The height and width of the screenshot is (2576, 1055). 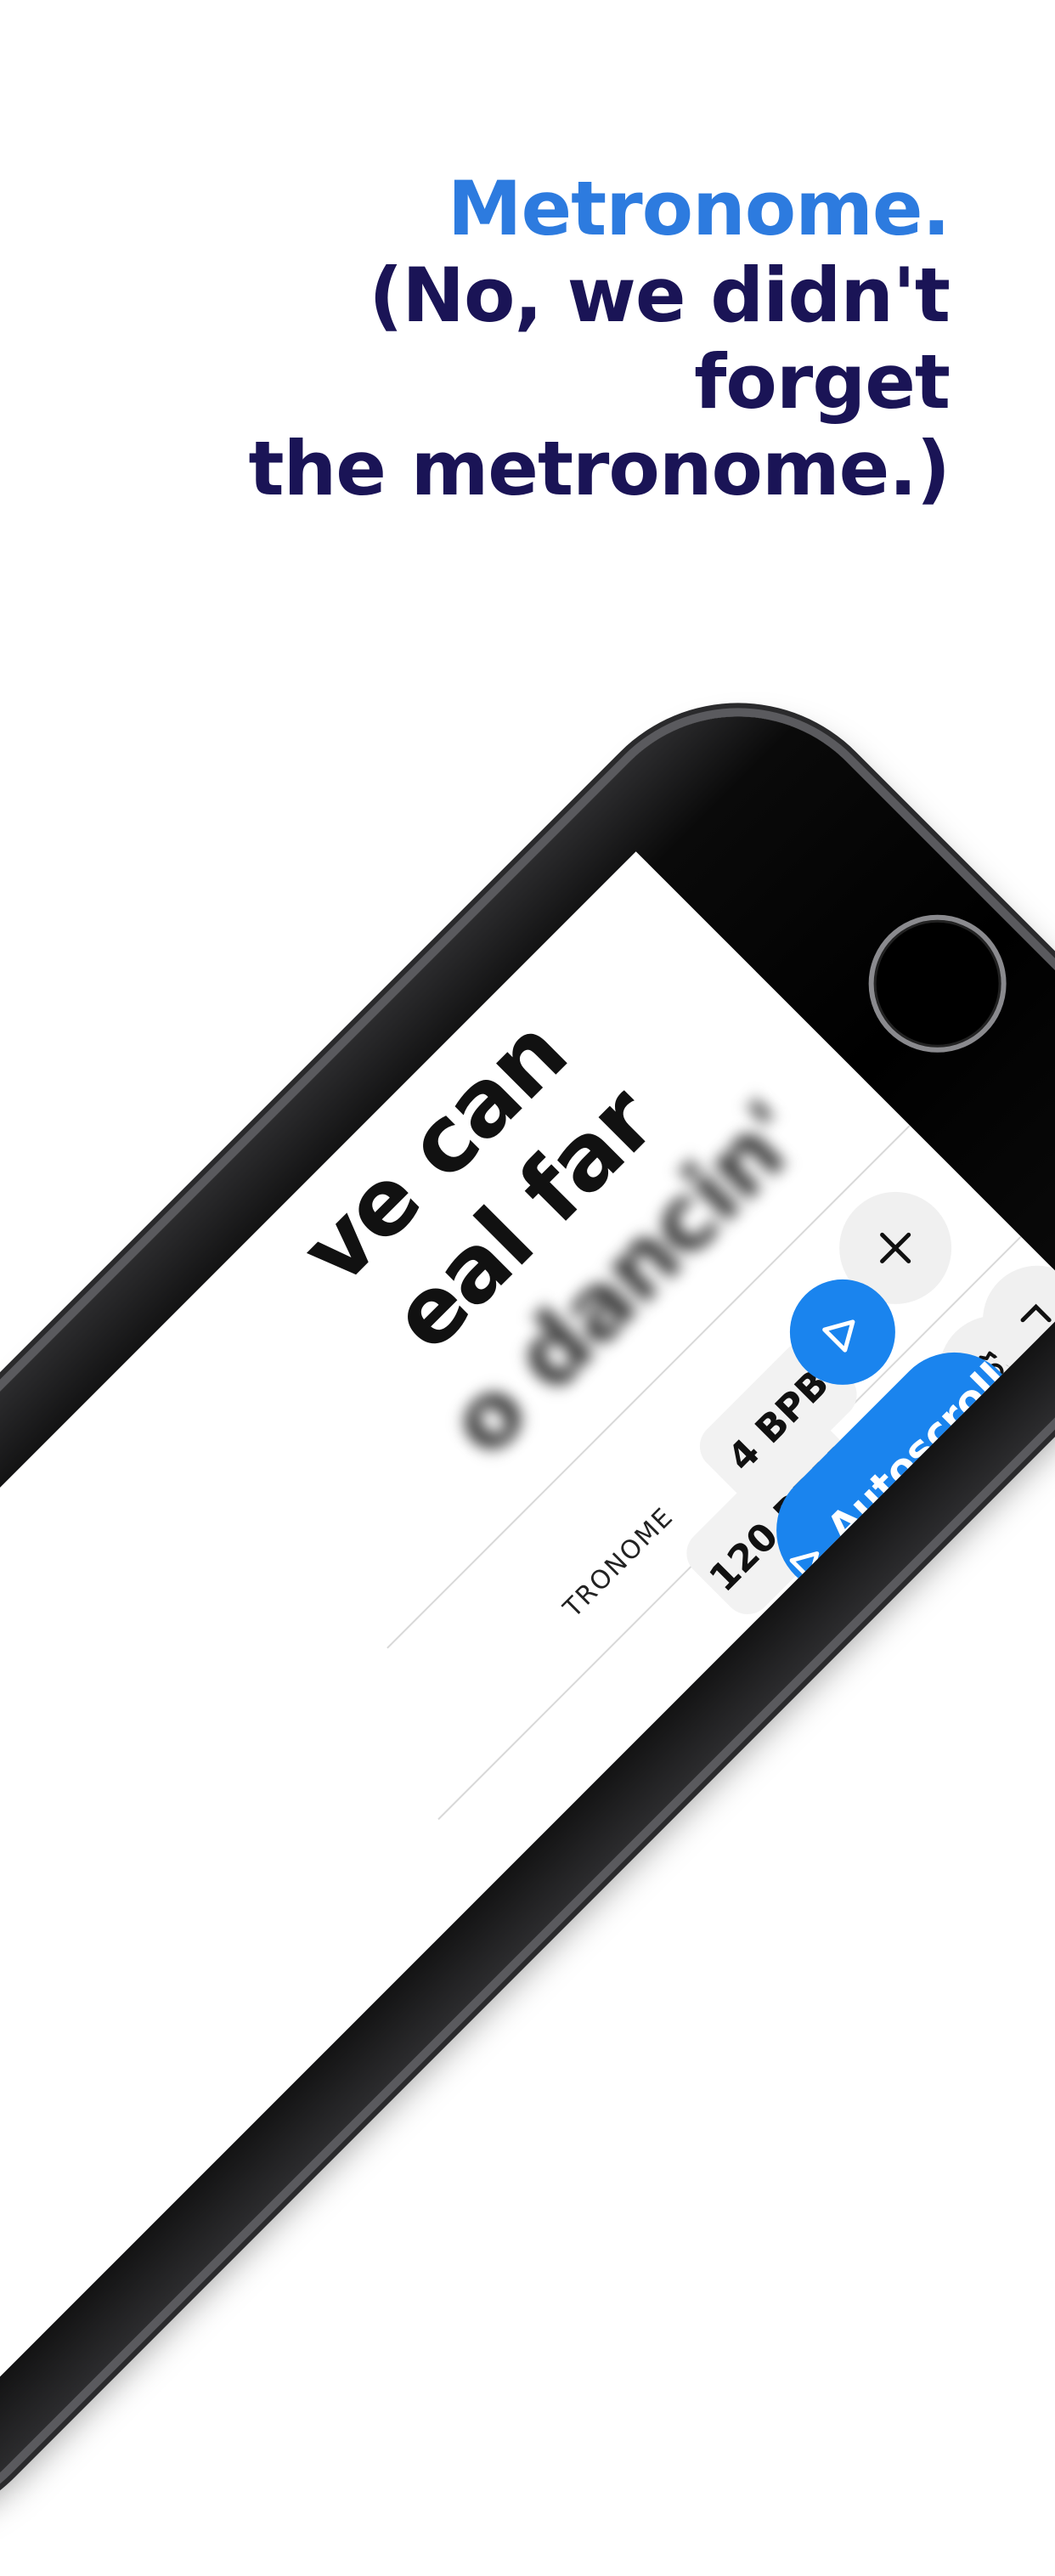 I want to click on plus-icon, so click(x=895, y=1247).